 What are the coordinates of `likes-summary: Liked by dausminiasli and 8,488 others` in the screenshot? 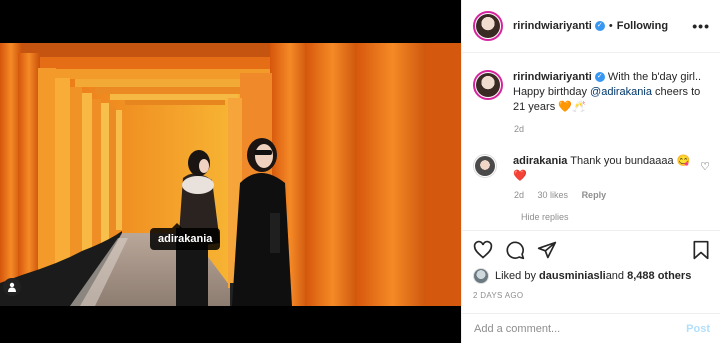 It's located at (591, 276).